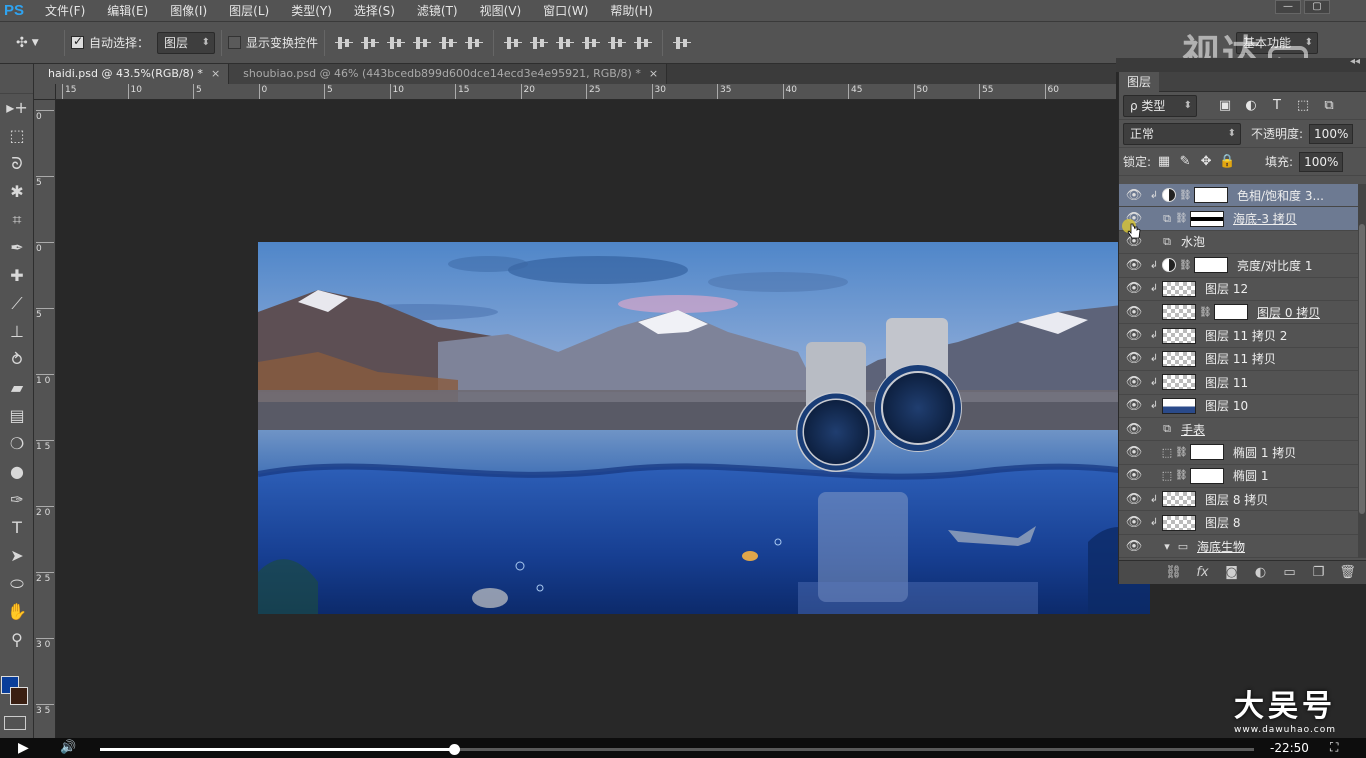 The height and width of the screenshot is (758, 1366). I want to click on distribute-right-icon, so click(643, 43).